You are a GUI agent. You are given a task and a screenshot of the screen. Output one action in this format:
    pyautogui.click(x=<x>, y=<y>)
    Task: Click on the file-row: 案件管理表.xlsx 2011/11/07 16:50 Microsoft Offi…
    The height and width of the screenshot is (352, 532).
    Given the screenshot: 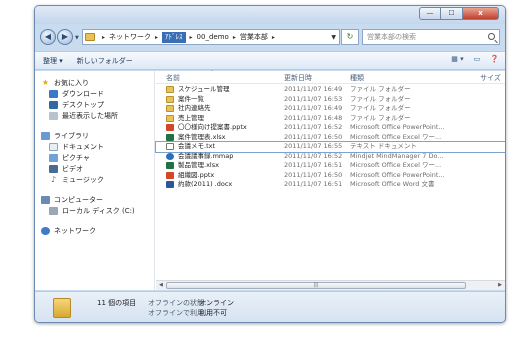 What is the action you would take?
    pyautogui.click(x=330, y=138)
    